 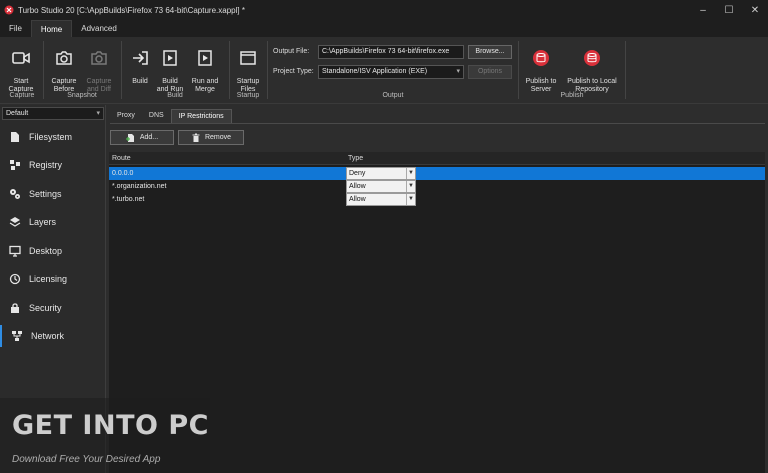 I want to click on network-subtabs: Proxy DNS IP Restrictions, so click(x=171, y=116).